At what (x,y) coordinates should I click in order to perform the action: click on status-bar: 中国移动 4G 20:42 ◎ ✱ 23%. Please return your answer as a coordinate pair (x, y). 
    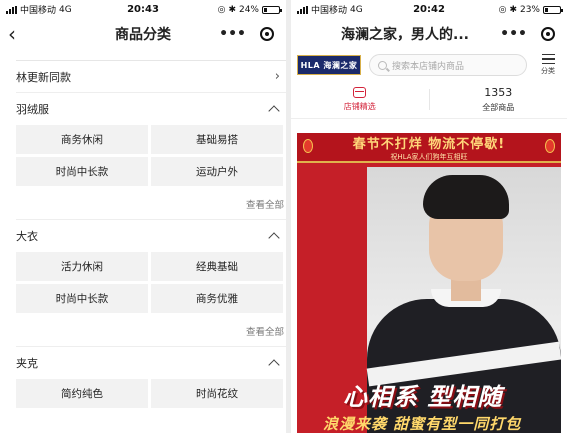
    Looking at the image, I should click on (429, 9).